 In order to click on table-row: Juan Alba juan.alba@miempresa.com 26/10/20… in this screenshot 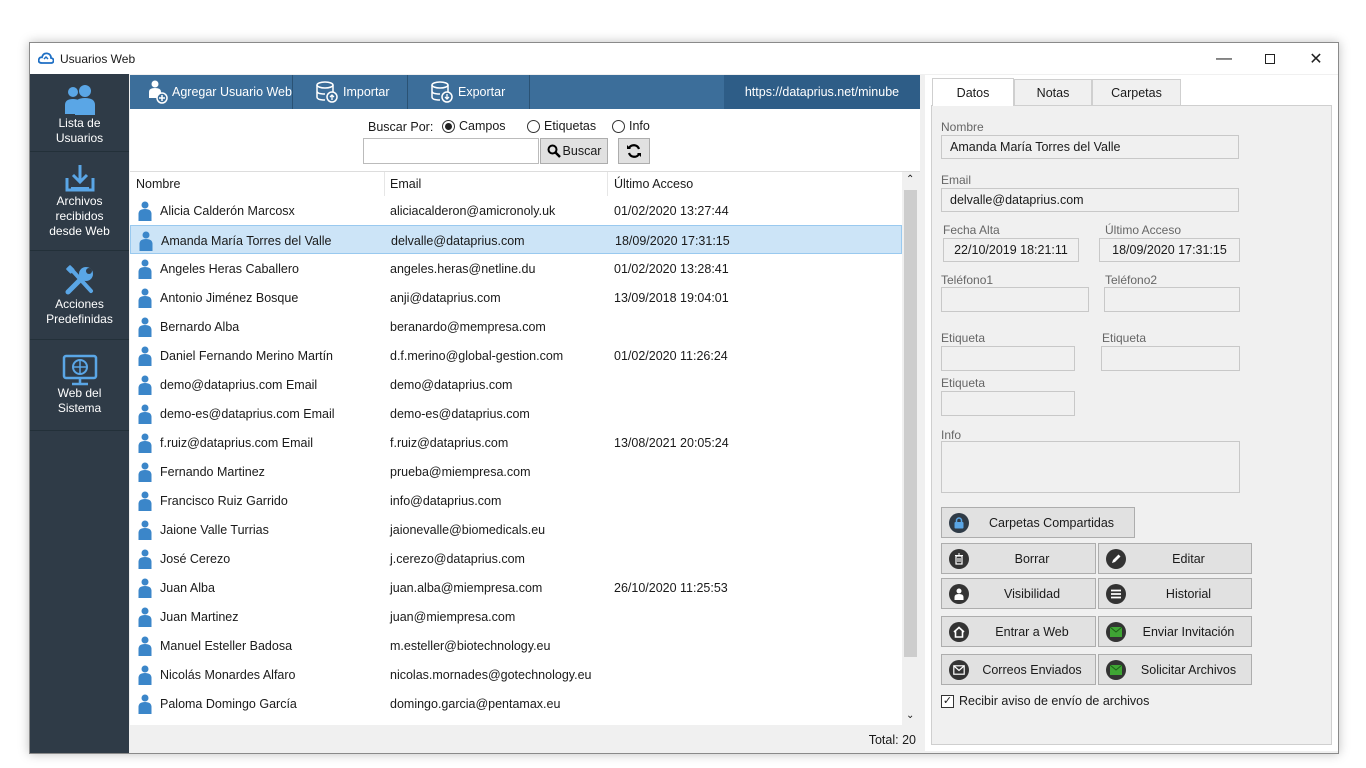, I will do `click(516, 587)`.